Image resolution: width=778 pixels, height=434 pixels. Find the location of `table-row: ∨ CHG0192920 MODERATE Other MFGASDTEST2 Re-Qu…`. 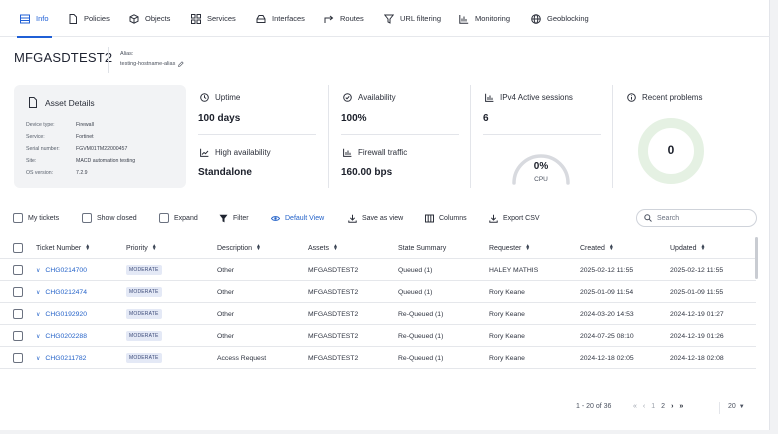

table-row: ∨ CHG0192920 MODERATE Other MFGASDTEST2 Re-Qu… is located at coordinates (378, 314).